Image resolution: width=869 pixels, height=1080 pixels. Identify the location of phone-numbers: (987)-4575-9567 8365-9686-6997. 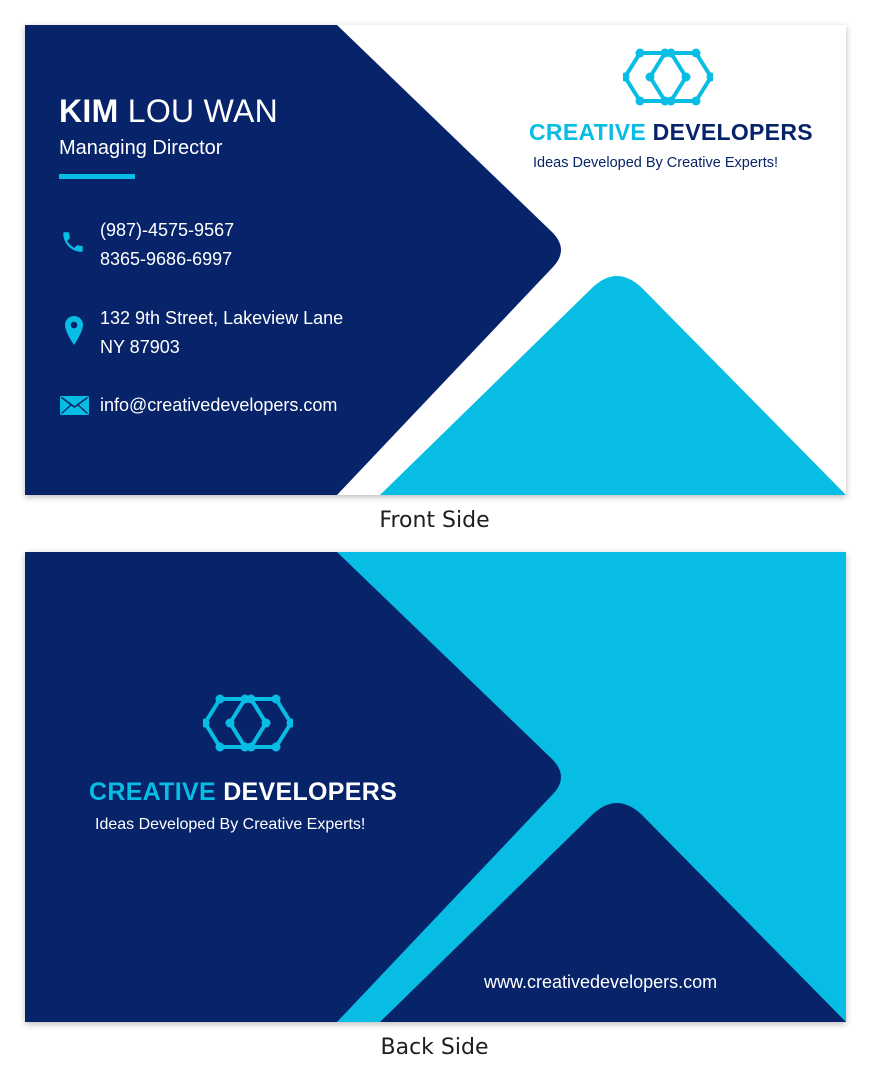
(167, 245).